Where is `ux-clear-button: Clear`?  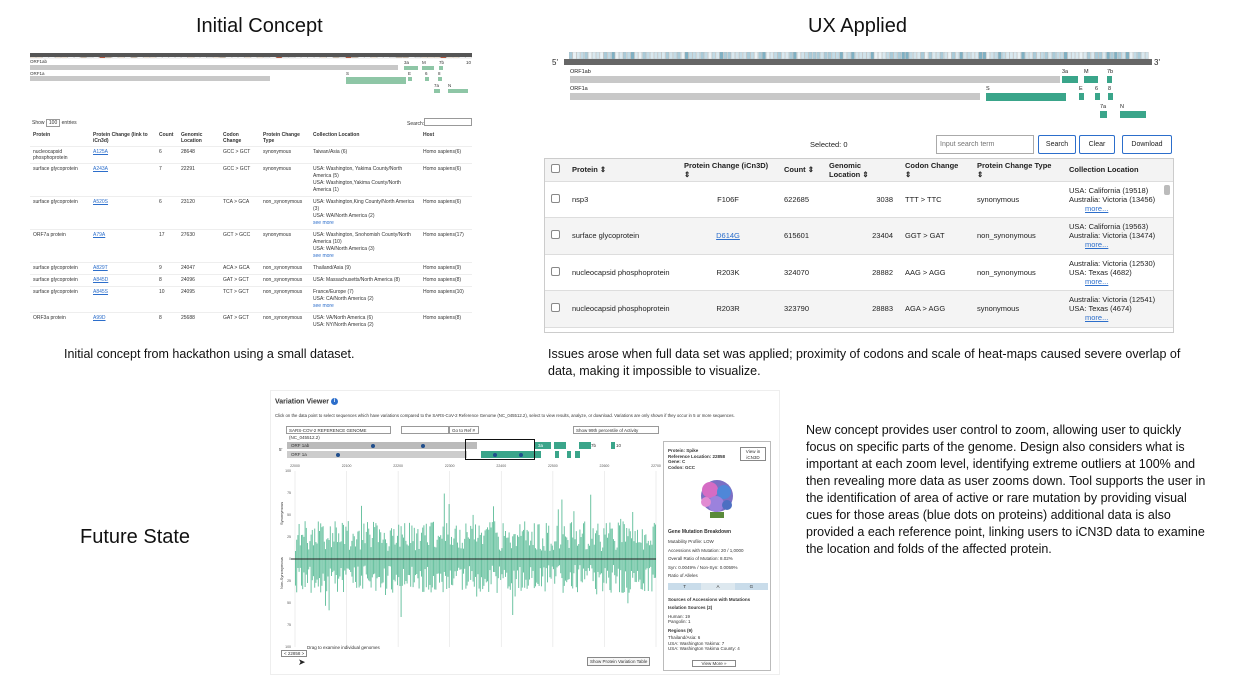
ux-clear-button: Clear is located at coordinates (1097, 144).